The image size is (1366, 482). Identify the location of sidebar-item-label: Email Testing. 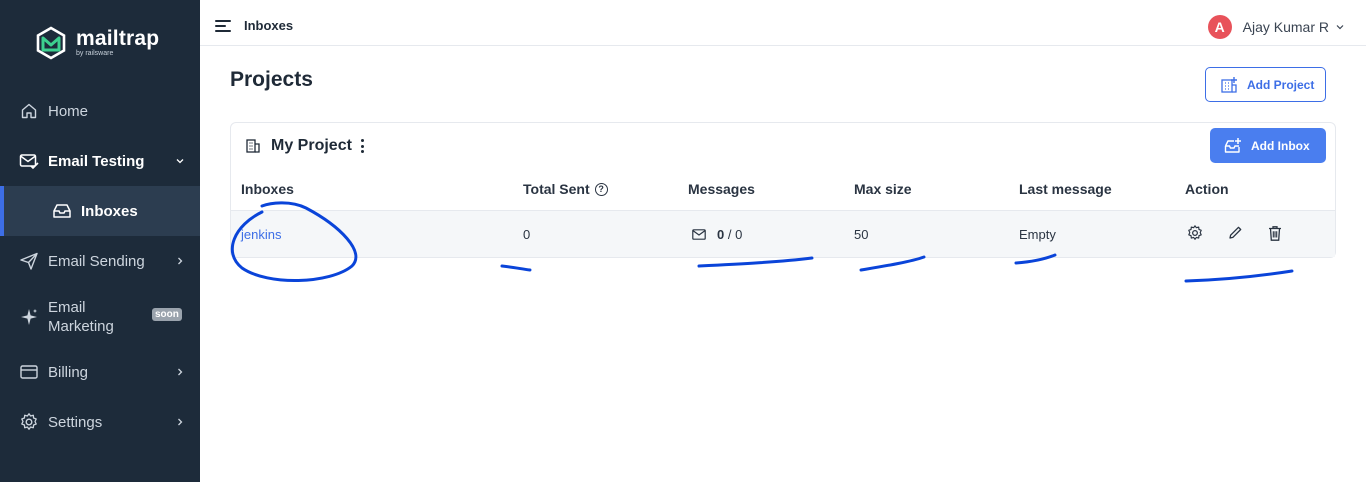
(96, 161).